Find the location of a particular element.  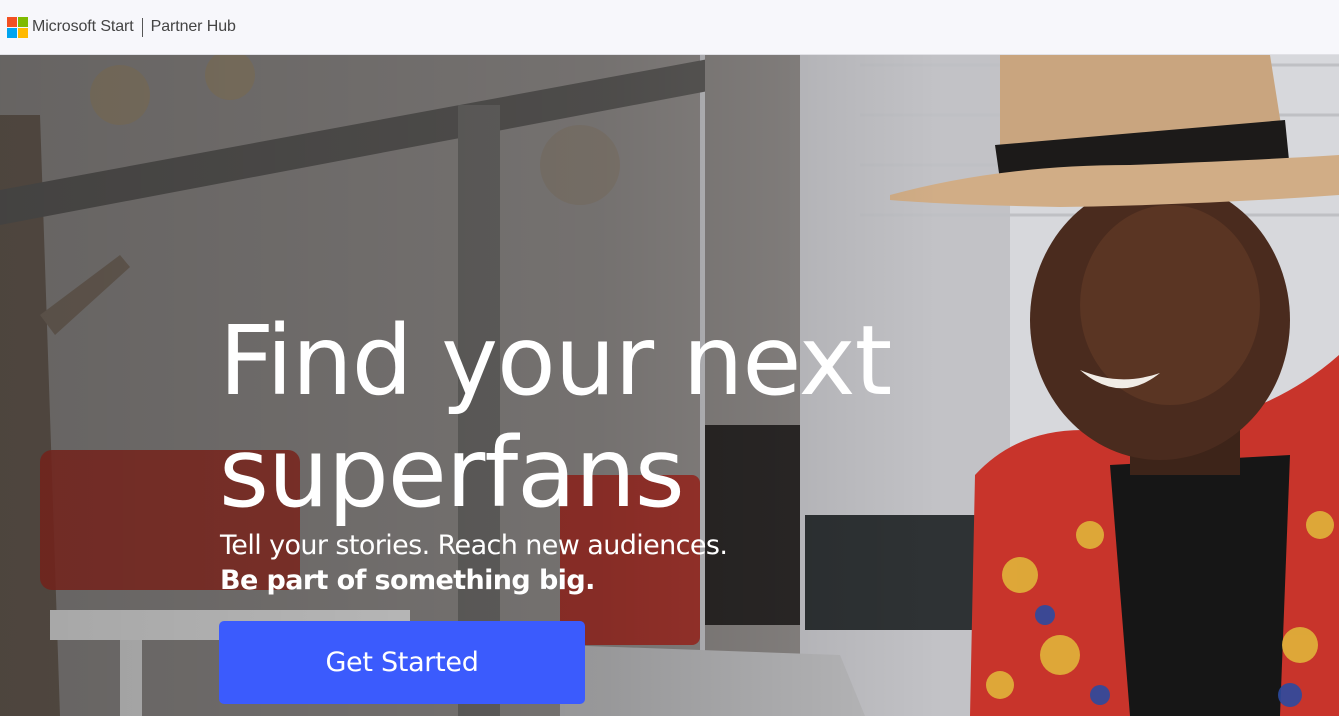

get-started-button: Get Started is located at coordinates (402, 662).